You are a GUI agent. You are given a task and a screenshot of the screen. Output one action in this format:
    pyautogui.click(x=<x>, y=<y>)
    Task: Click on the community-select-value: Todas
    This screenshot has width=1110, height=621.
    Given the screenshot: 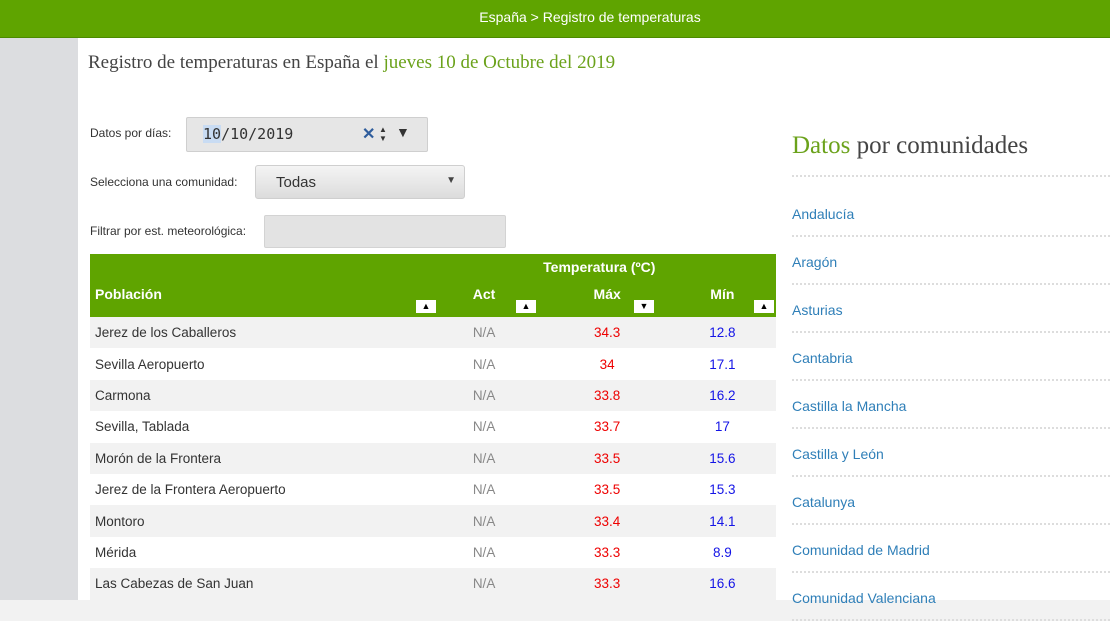 What is the action you would take?
    pyautogui.click(x=296, y=182)
    